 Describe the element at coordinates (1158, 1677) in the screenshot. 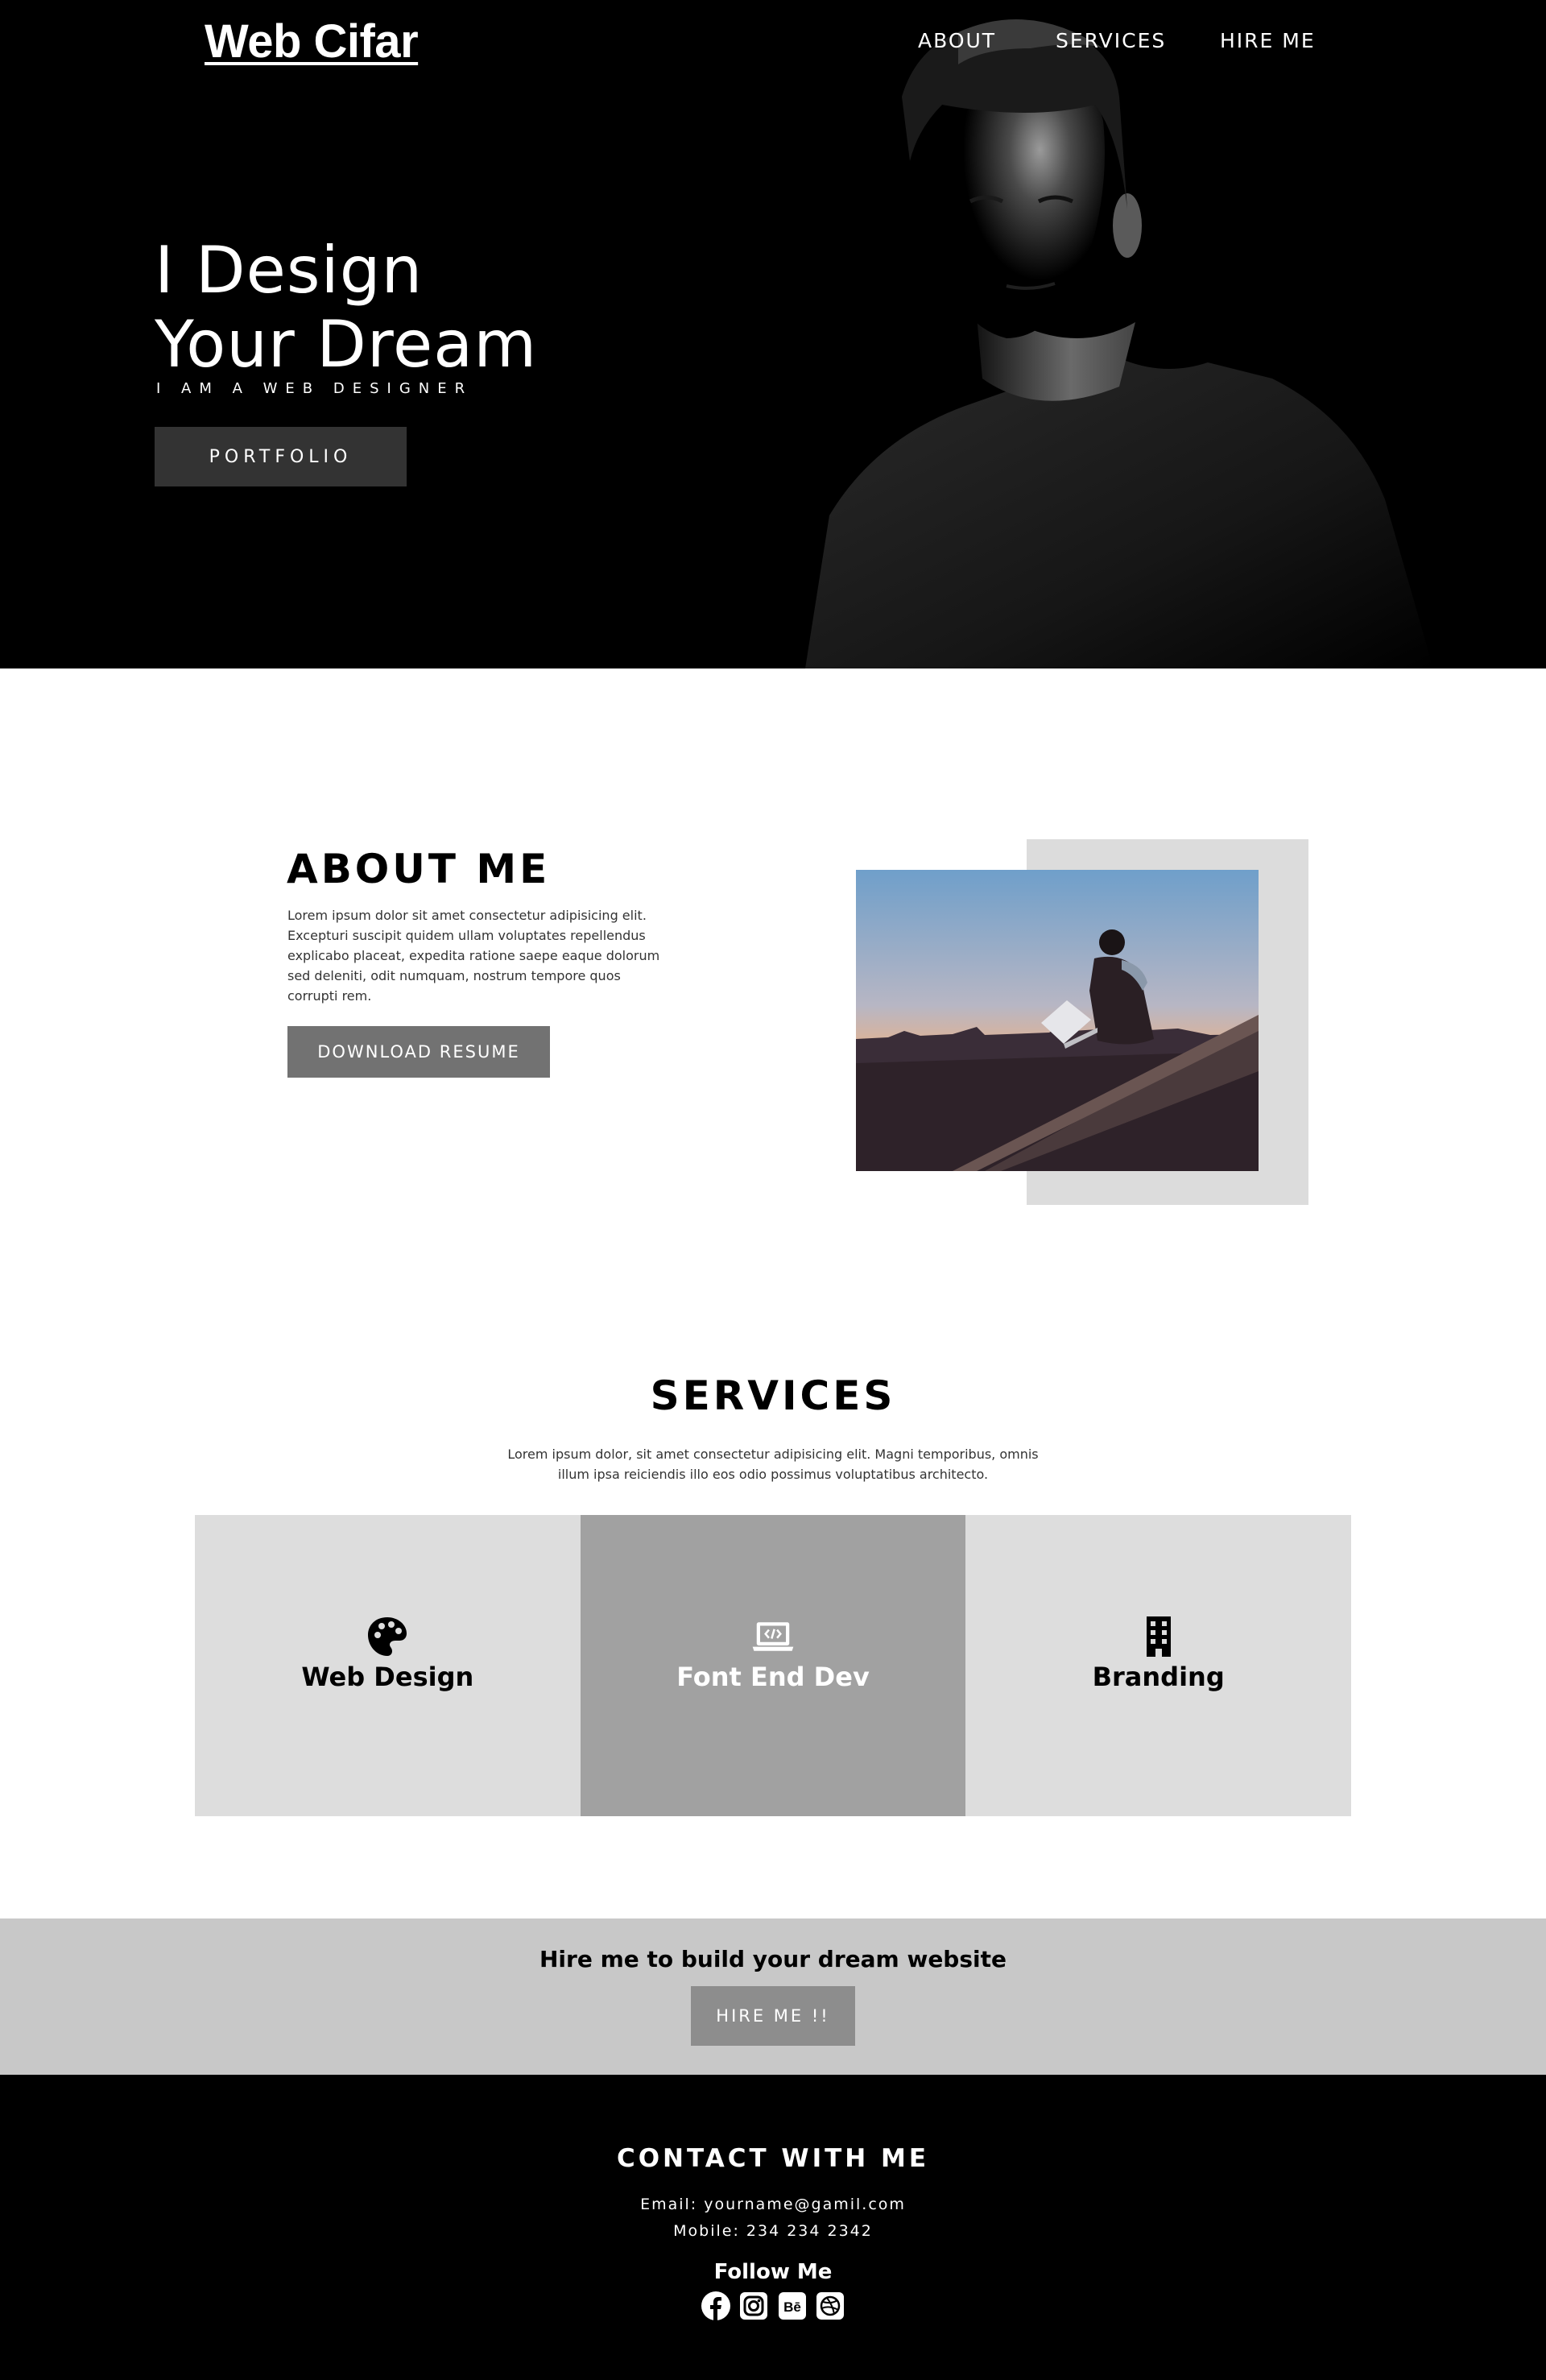

I see `service-card-label: Branding` at that location.